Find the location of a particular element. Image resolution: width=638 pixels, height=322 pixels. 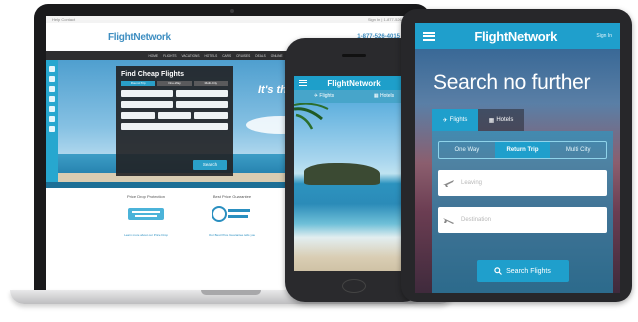

tab-multi-city: Multi-City is located at coordinates (210, 83).